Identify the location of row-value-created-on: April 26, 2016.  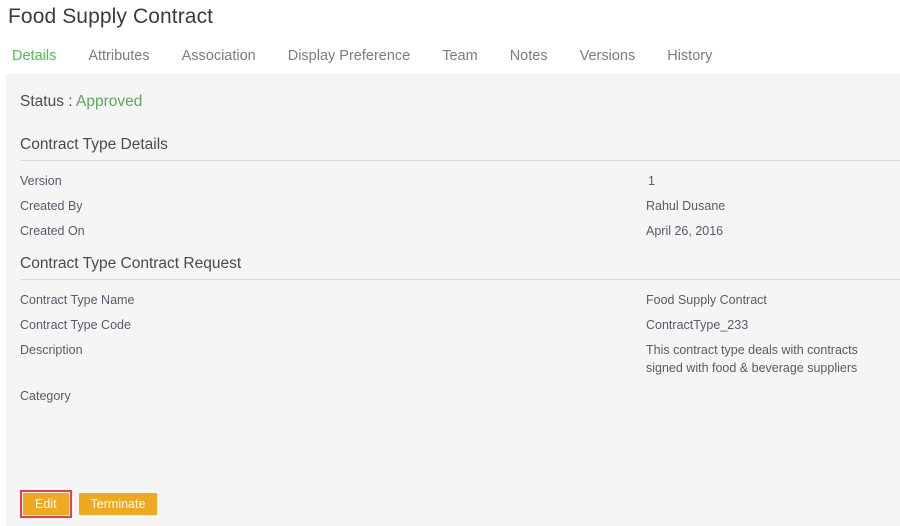
(685, 231).